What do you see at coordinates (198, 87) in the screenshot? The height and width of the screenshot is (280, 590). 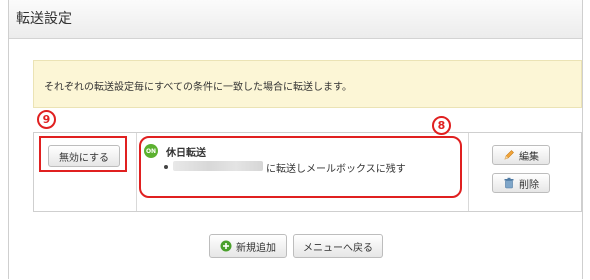 I see `notice-text: それぞれの転送設定毎にすべての条件に一致した場合に転送します。` at bounding box center [198, 87].